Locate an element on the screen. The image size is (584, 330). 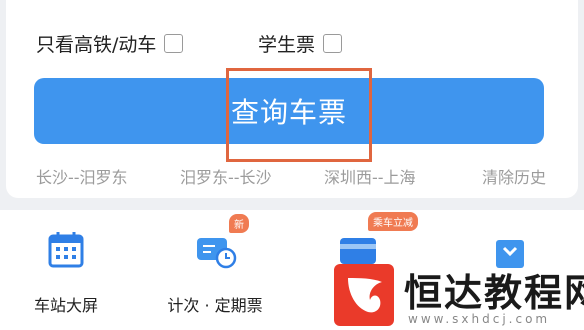
ticket-clock-icon: 新 is located at coordinates (221, 243).